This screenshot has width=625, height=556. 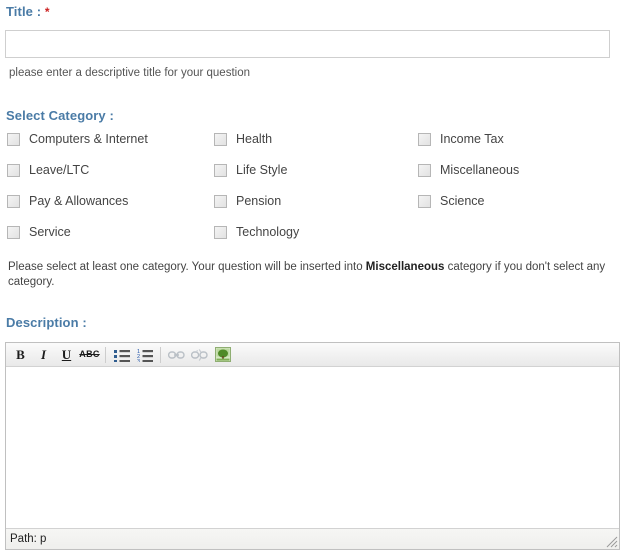 What do you see at coordinates (138, 360) in the screenshot?
I see `svg-text: 3` at bounding box center [138, 360].